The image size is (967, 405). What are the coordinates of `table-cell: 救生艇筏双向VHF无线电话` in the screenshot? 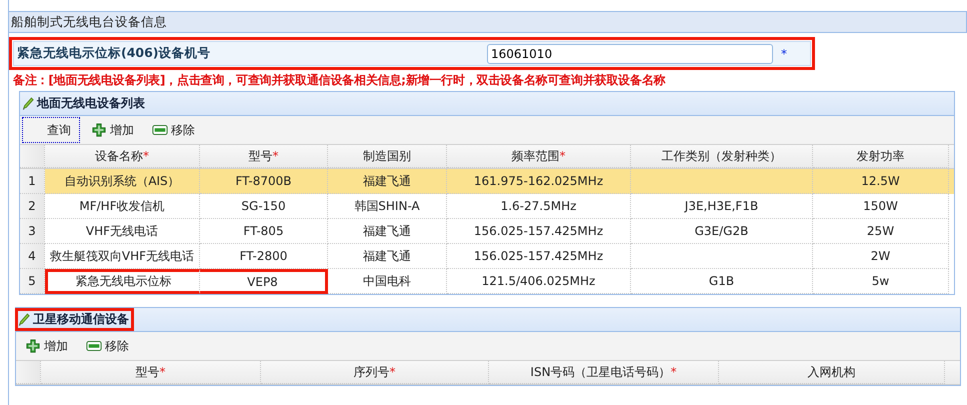 It's located at (122, 256).